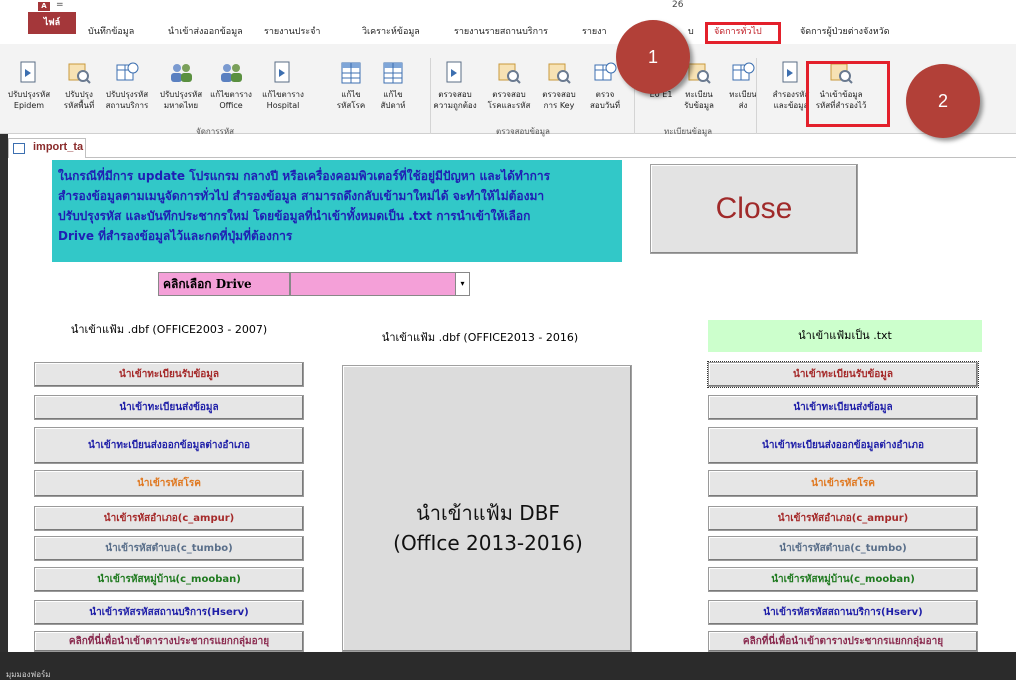  I want to click on import-txt-button-1: นำเข้าทะเบียนส่งข้อมูล, so click(843, 407).